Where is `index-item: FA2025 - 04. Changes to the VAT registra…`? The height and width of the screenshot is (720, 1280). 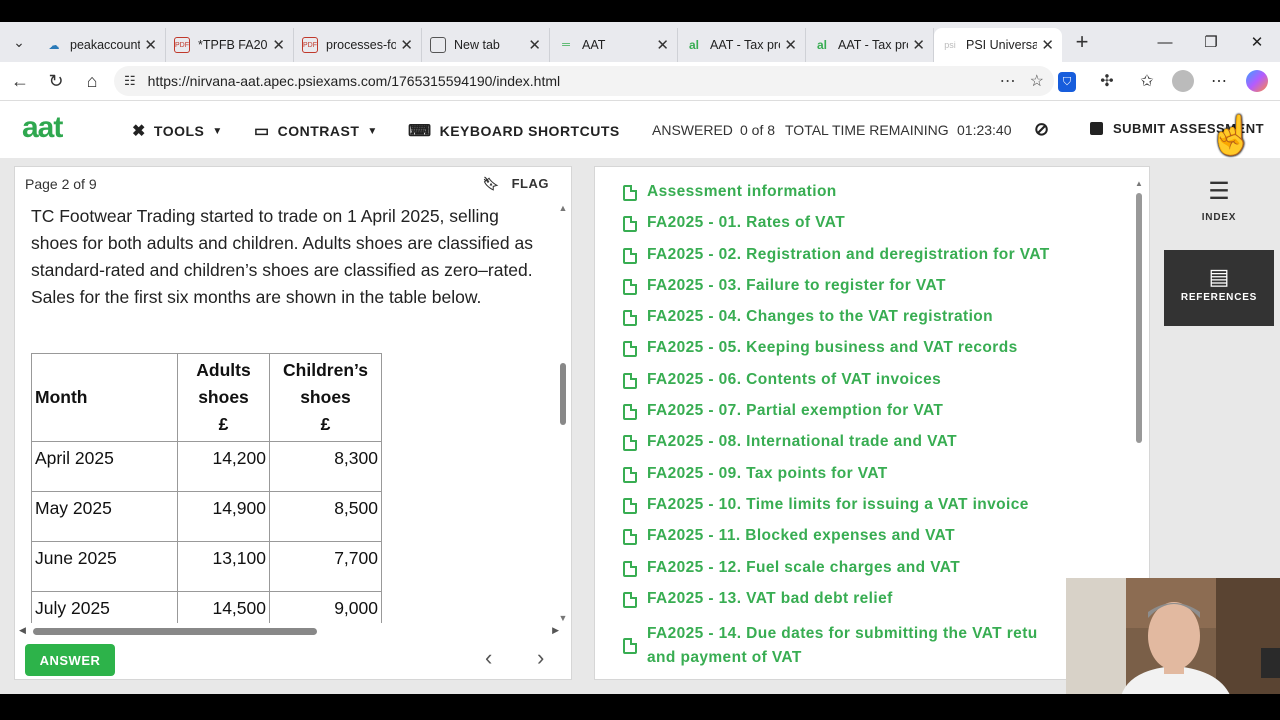 index-item: FA2025 - 04. Changes to the VAT registra… is located at coordinates (873, 323).